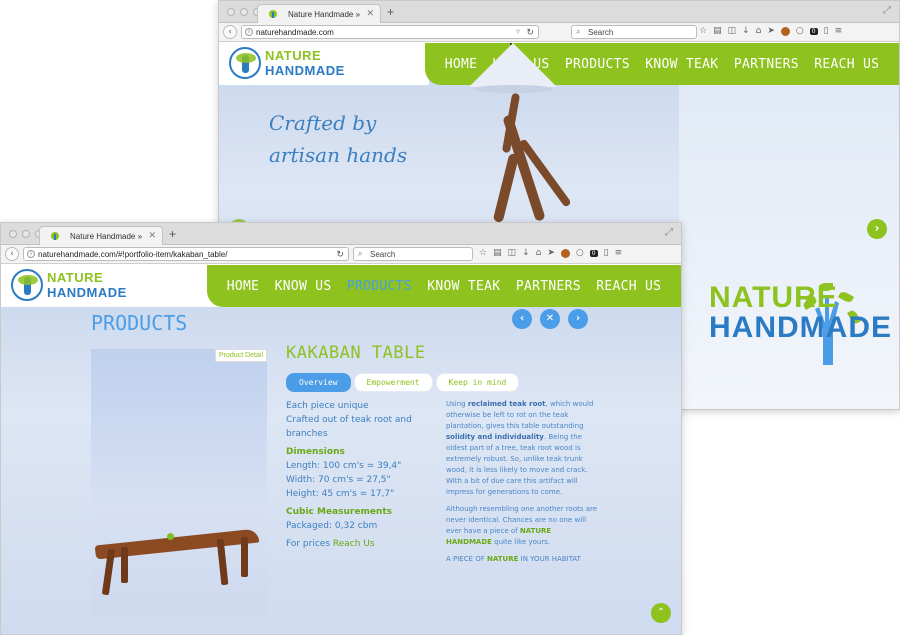  I want to click on url-bar: i naturehandmade.com ▿ ↻, so click(390, 32).